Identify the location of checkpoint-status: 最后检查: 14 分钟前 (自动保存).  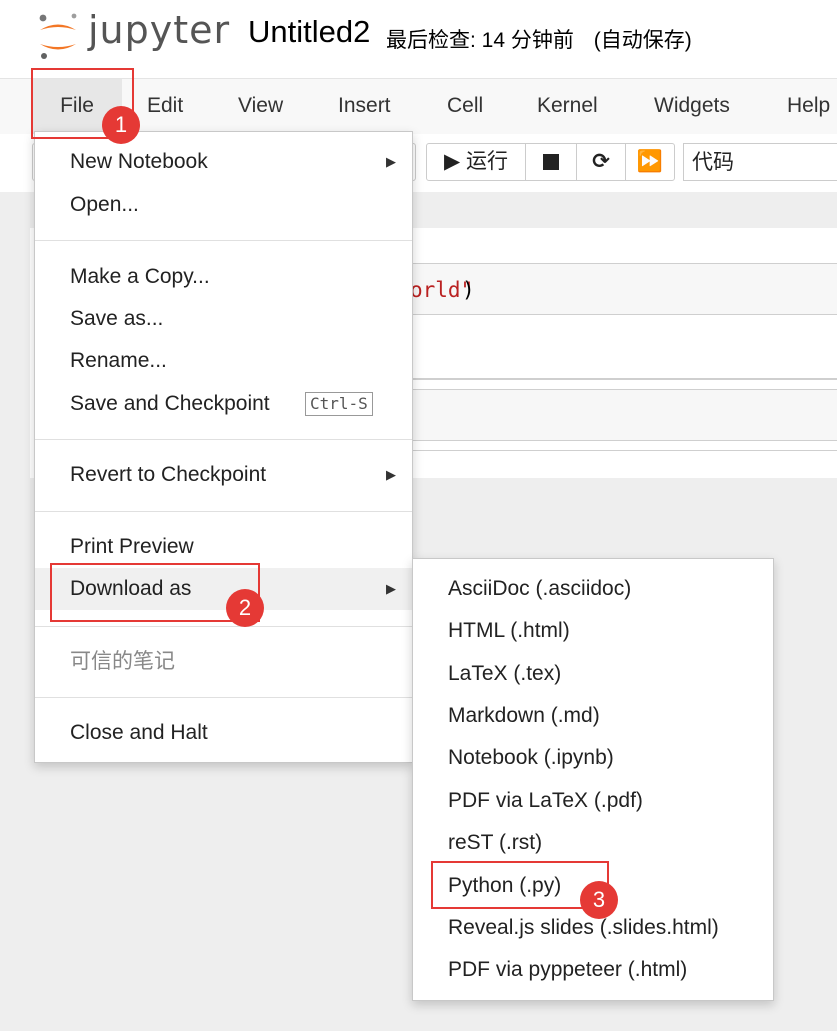
(539, 39).